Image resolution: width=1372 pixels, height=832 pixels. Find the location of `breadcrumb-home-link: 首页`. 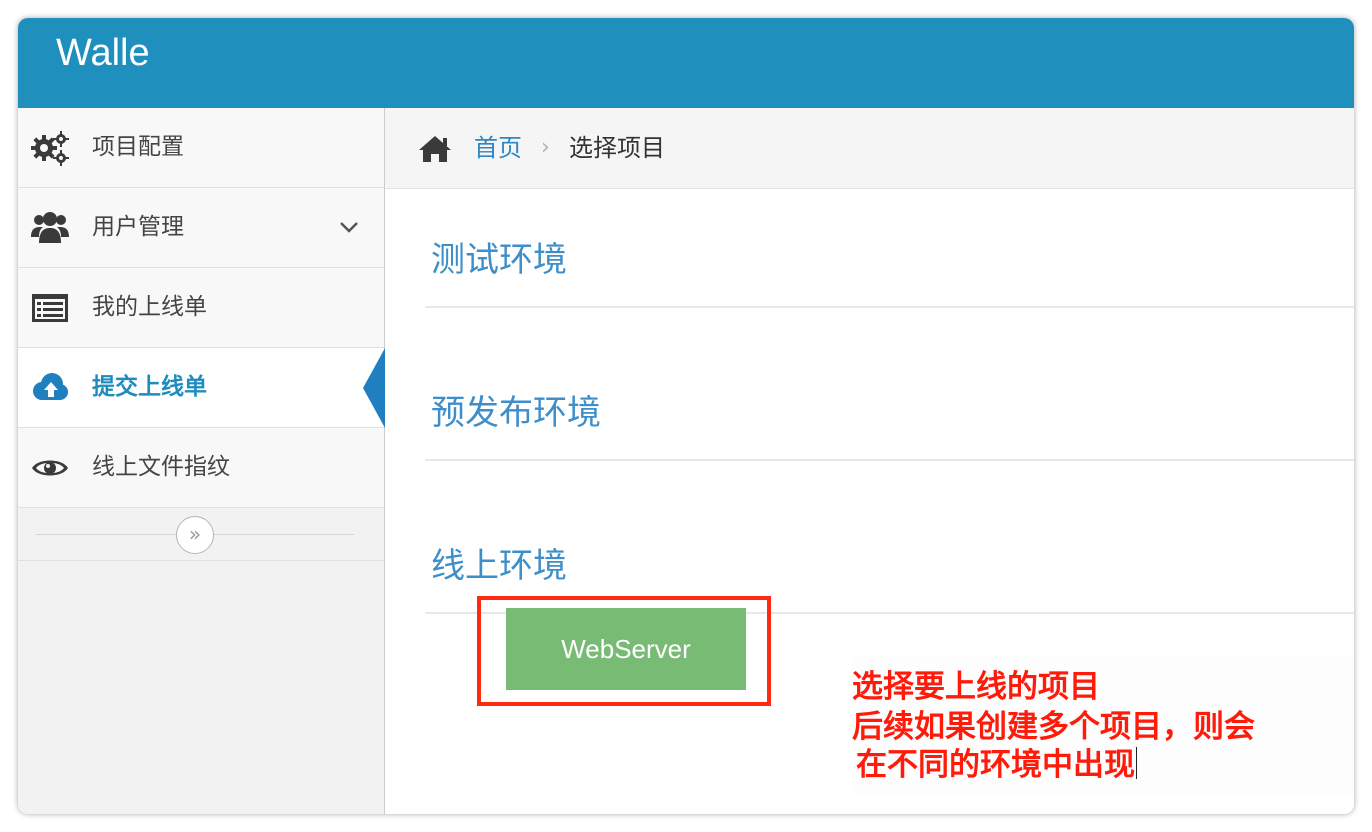

breadcrumb-home-link: 首页 is located at coordinates (498, 148).